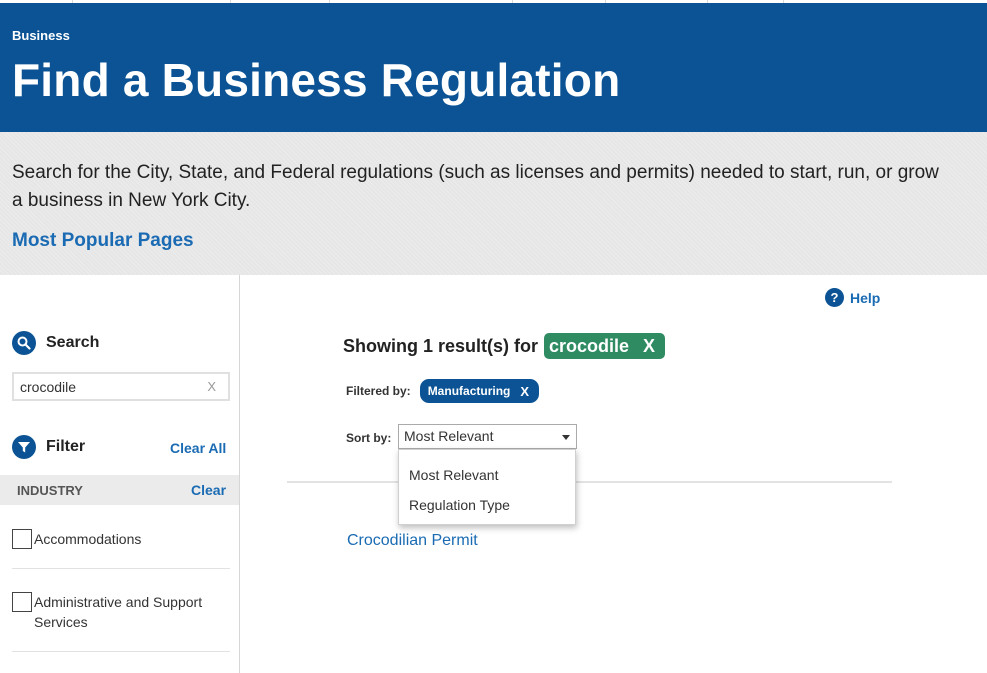  Describe the element at coordinates (487, 487) in the screenshot. I see `sort-dropdown-menu: Most Relevant Regulation Type` at that location.